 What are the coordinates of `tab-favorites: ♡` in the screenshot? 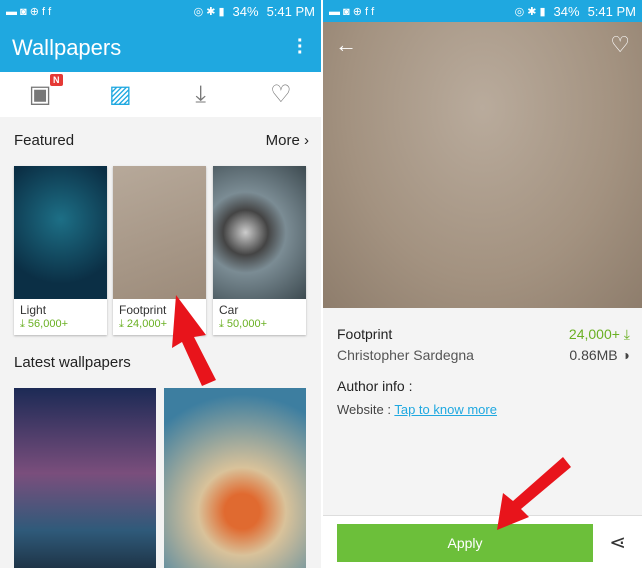 It's located at (281, 94).